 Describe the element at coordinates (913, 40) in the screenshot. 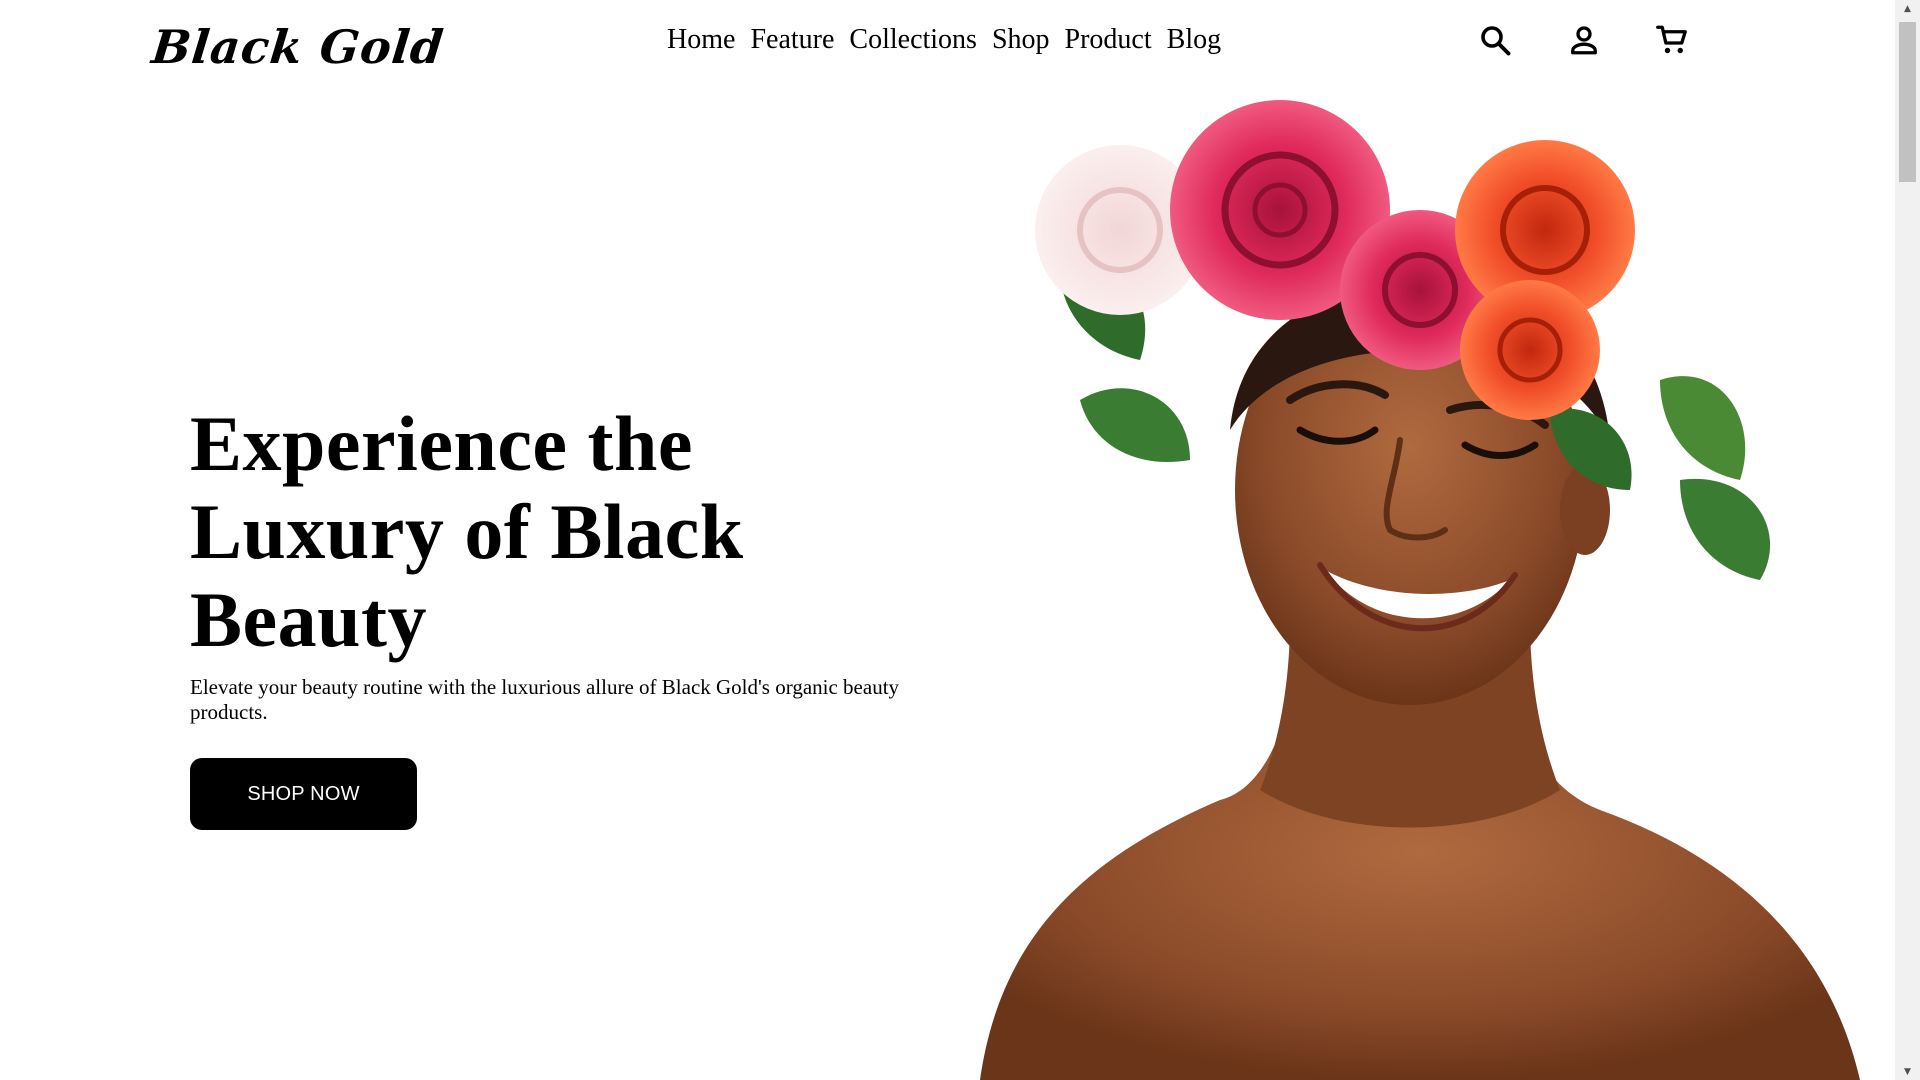

I see `nav-collections: Collections` at that location.